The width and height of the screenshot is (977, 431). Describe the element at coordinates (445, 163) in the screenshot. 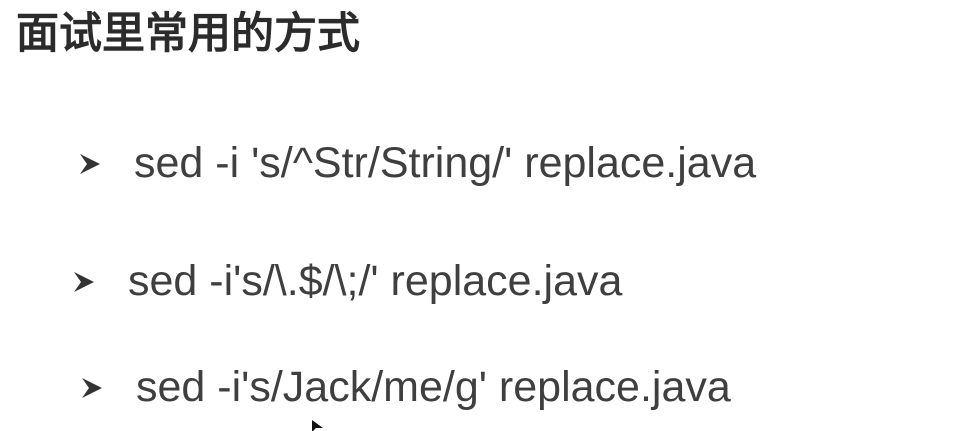

I see `bullet-text: sed -i 's/^Str/String/' replace.java` at that location.